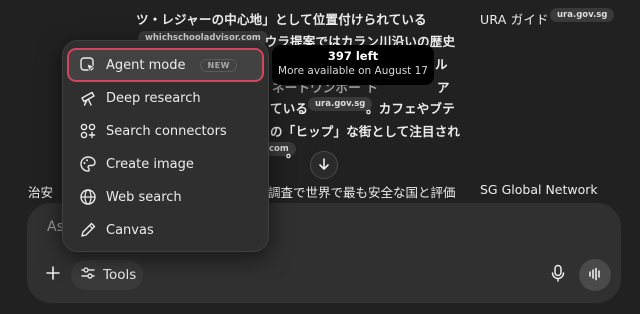  I want to click on plus-icon, so click(53, 275).